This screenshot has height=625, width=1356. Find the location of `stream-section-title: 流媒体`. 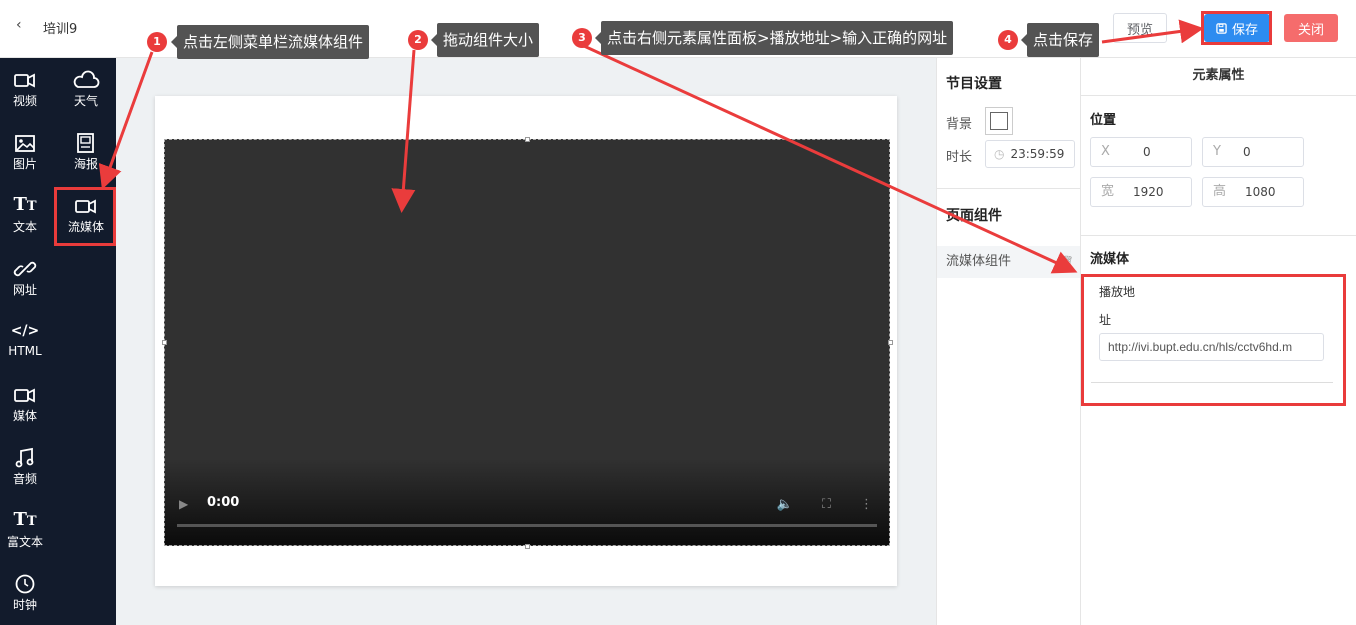

stream-section-title: 流媒体 is located at coordinates (1110, 259).